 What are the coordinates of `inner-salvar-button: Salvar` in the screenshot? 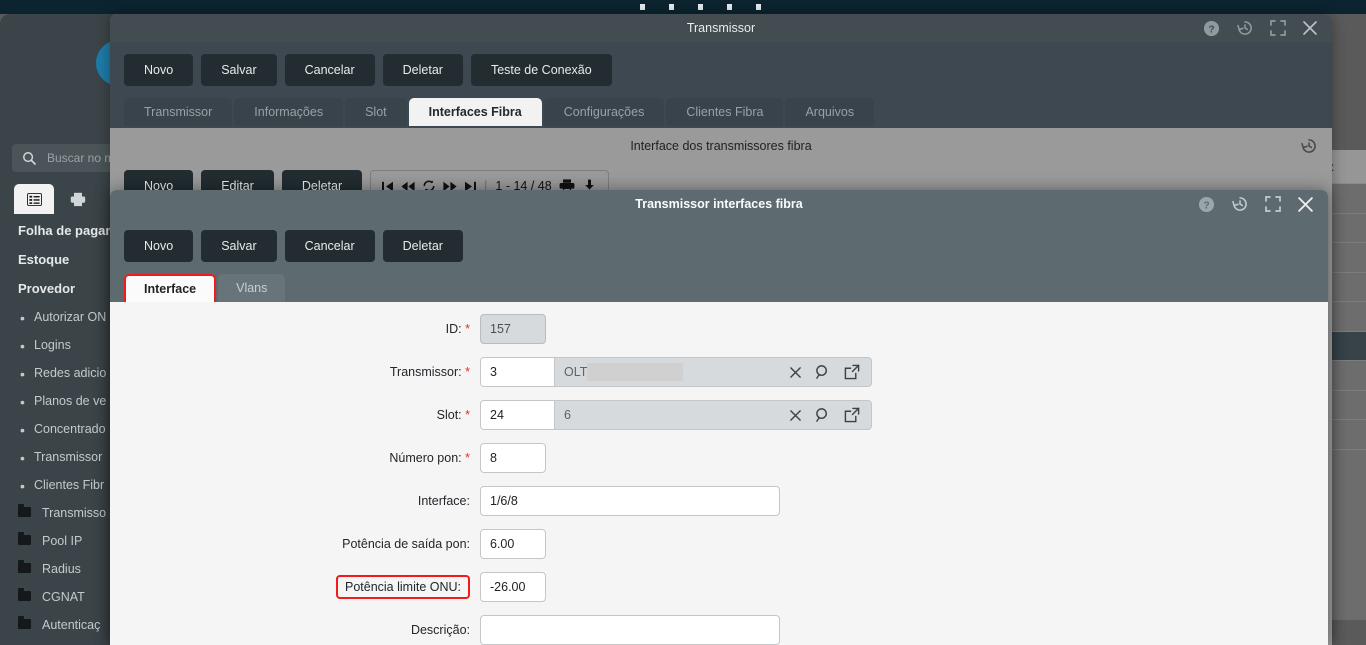 It's located at (239, 246).